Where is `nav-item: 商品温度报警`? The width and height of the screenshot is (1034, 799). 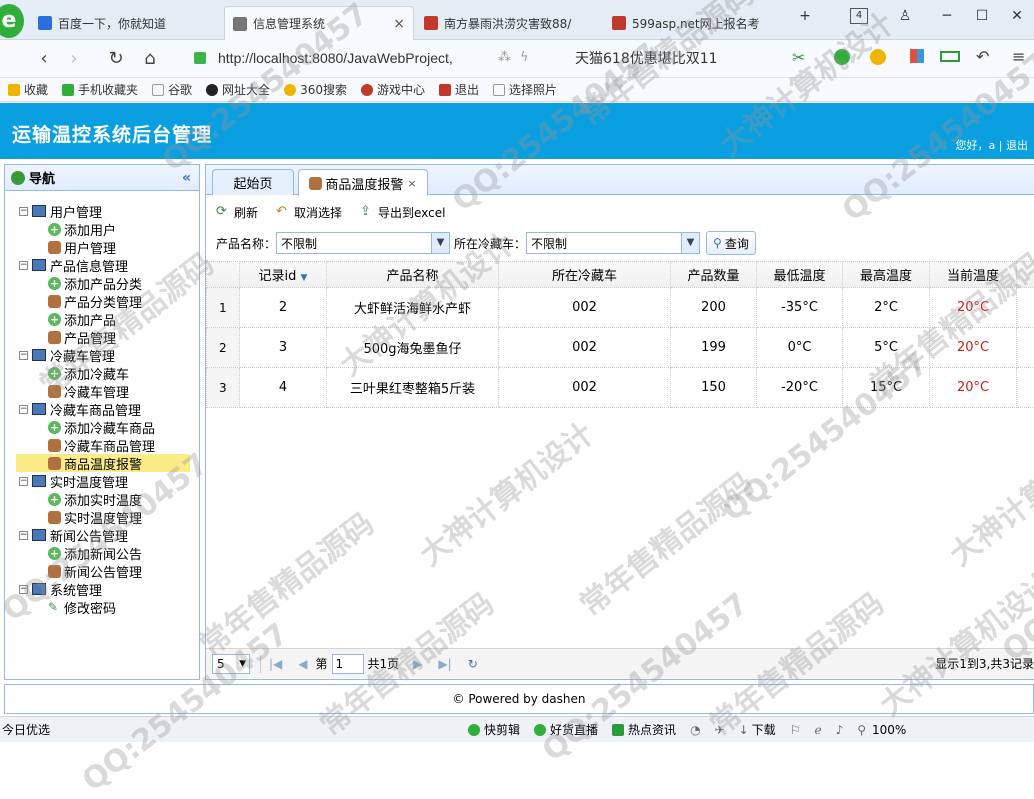 nav-item: 商品温度报警 is located at coordinates (103, 463).